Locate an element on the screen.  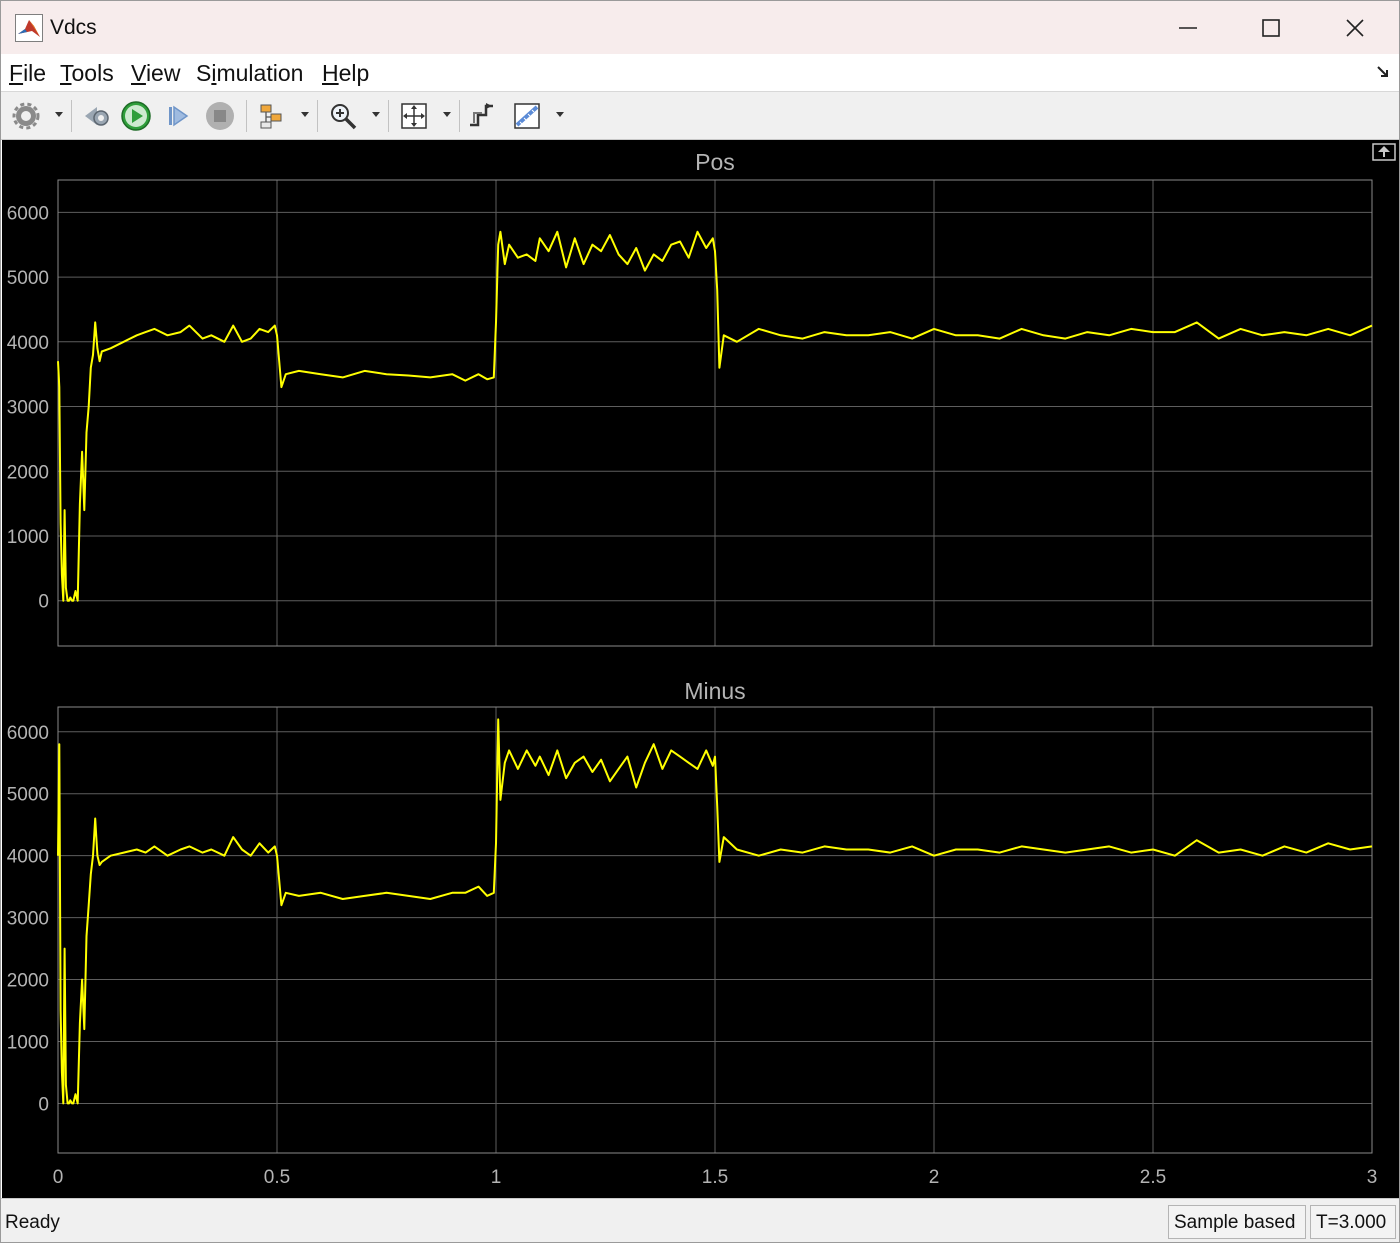
close-icon is located at coordinates (1355, 27).